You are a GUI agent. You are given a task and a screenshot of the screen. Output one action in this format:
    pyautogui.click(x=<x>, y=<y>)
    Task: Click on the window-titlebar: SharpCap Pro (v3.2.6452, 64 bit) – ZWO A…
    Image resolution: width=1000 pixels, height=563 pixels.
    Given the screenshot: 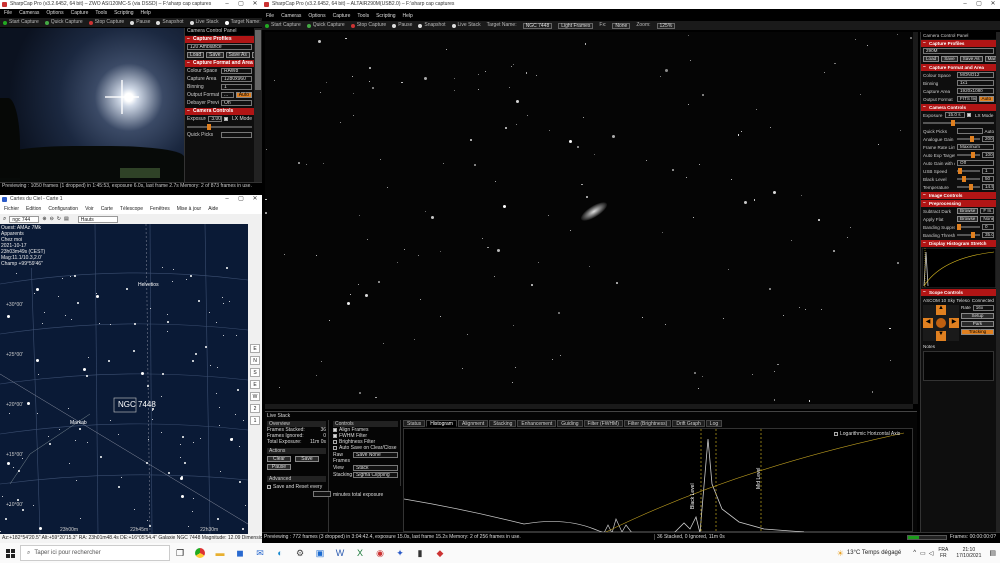 What is the action you would take?
    pyautogui.click(x=131, y=4)
    